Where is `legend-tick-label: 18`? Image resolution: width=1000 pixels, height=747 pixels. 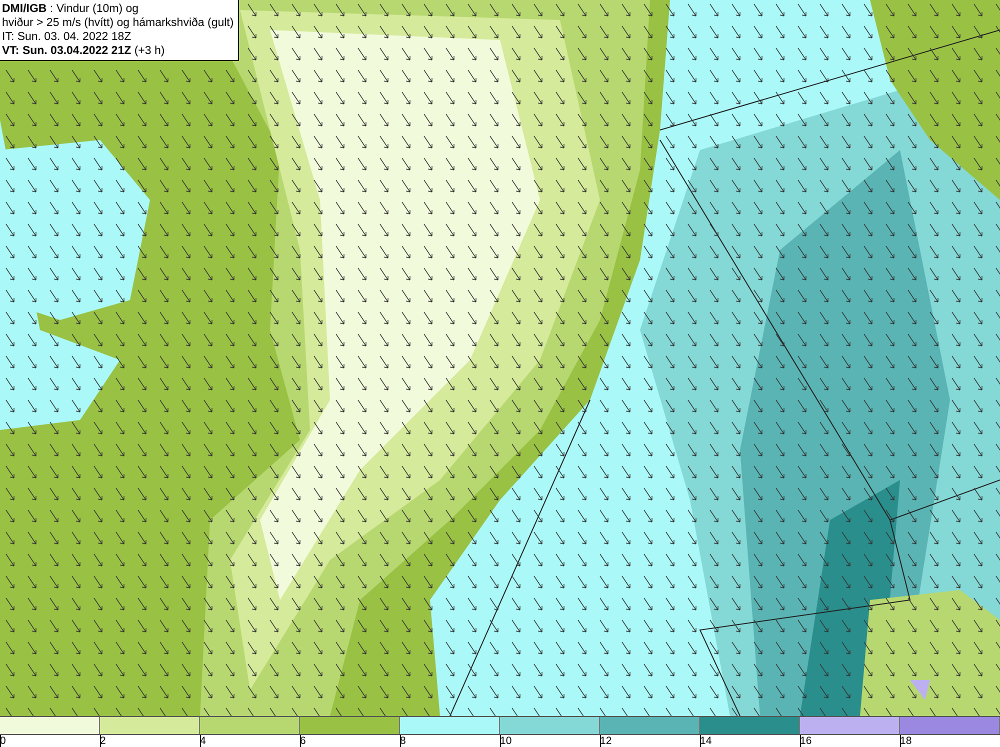
legend-tick-label: 18 is located at coordinates (906, 741).